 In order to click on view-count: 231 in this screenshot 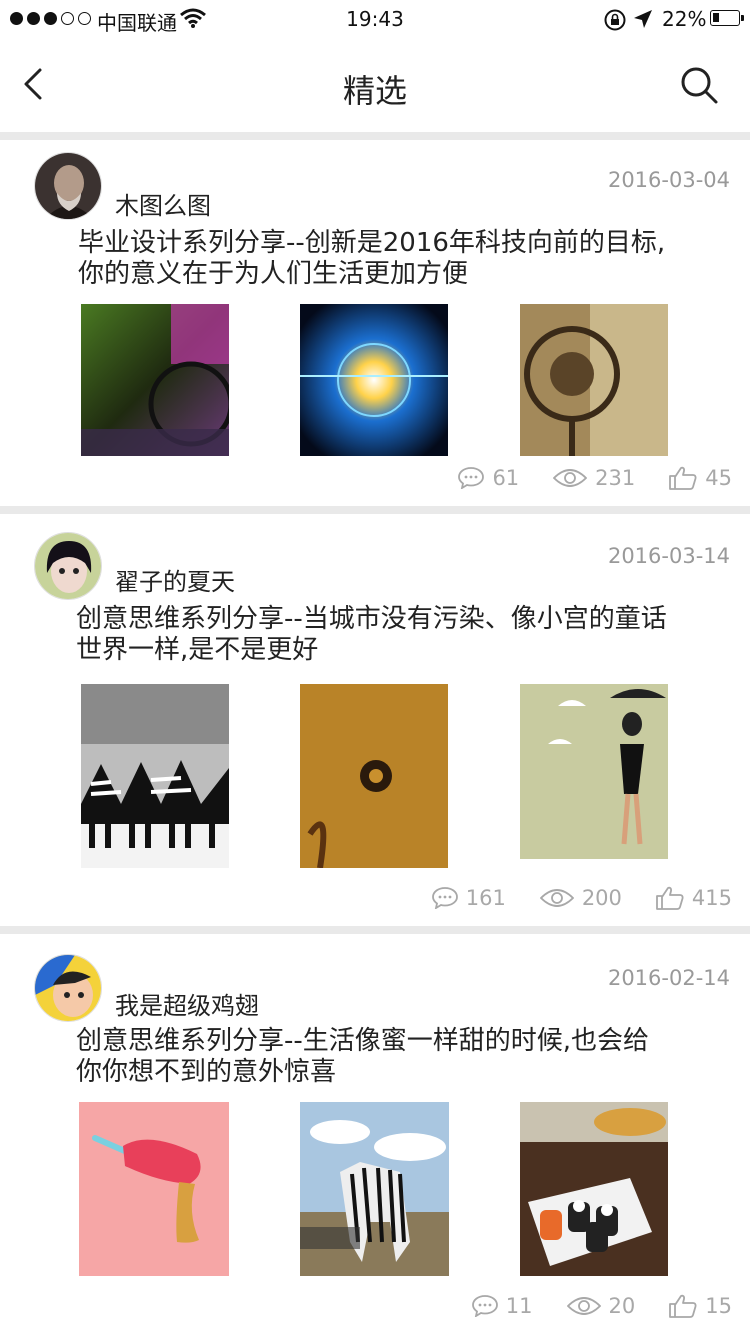, I will do `click(594, 478)`.